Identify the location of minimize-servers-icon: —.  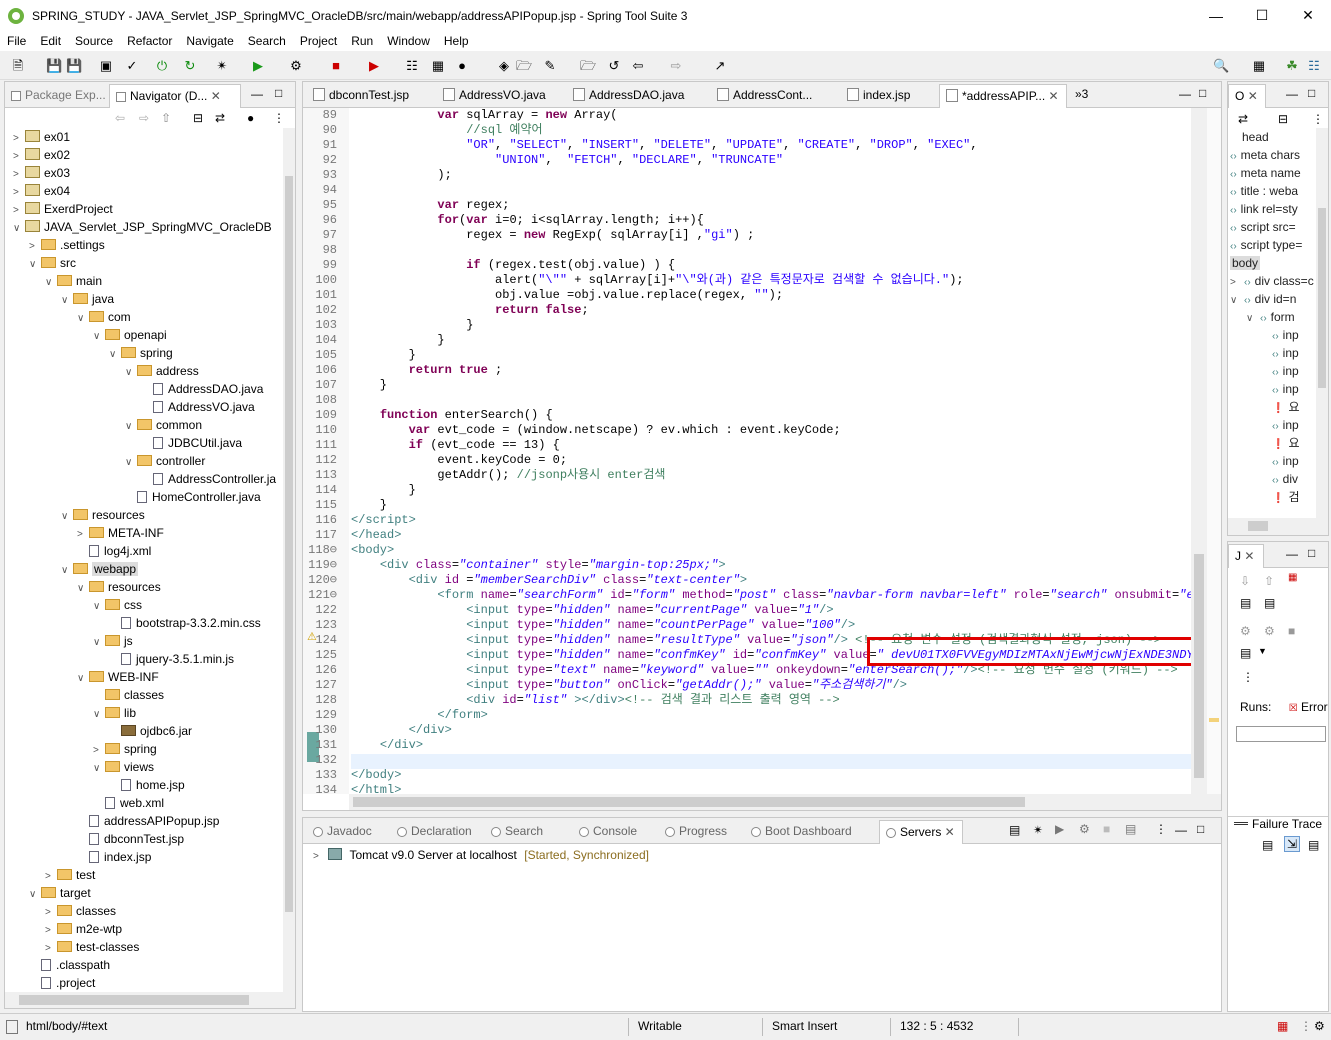
(1181, 830).